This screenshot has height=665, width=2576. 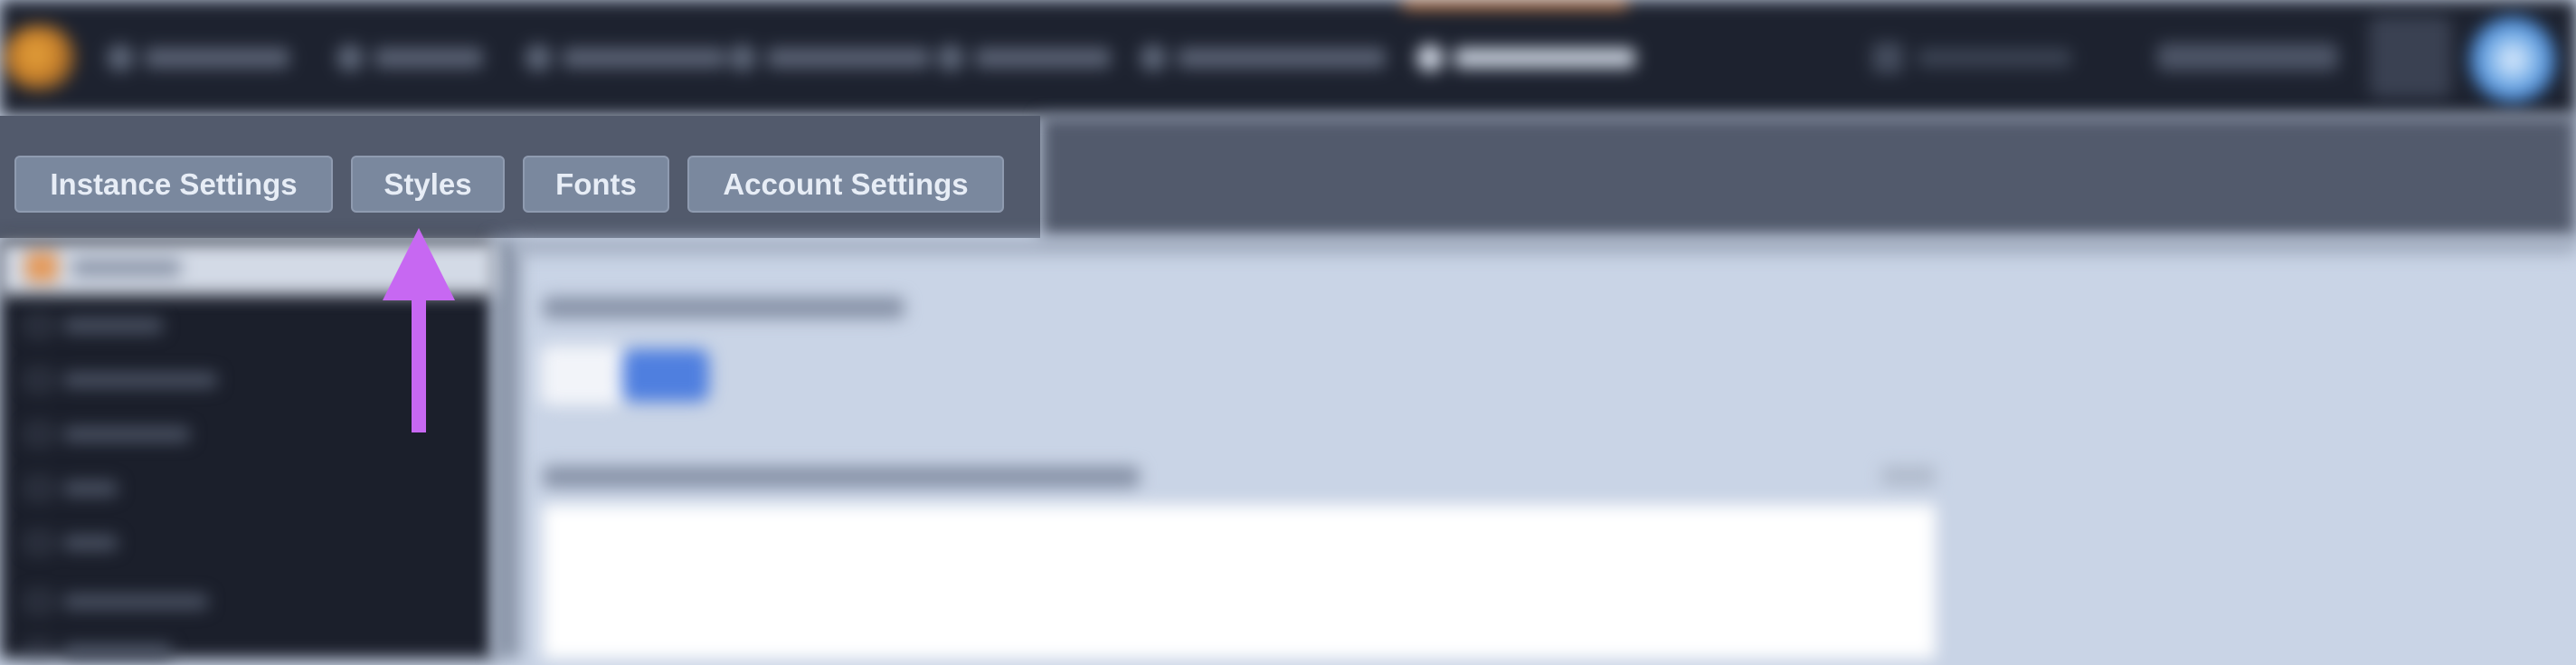 I want to click on settings-icon, so click(x=1430, y=58).